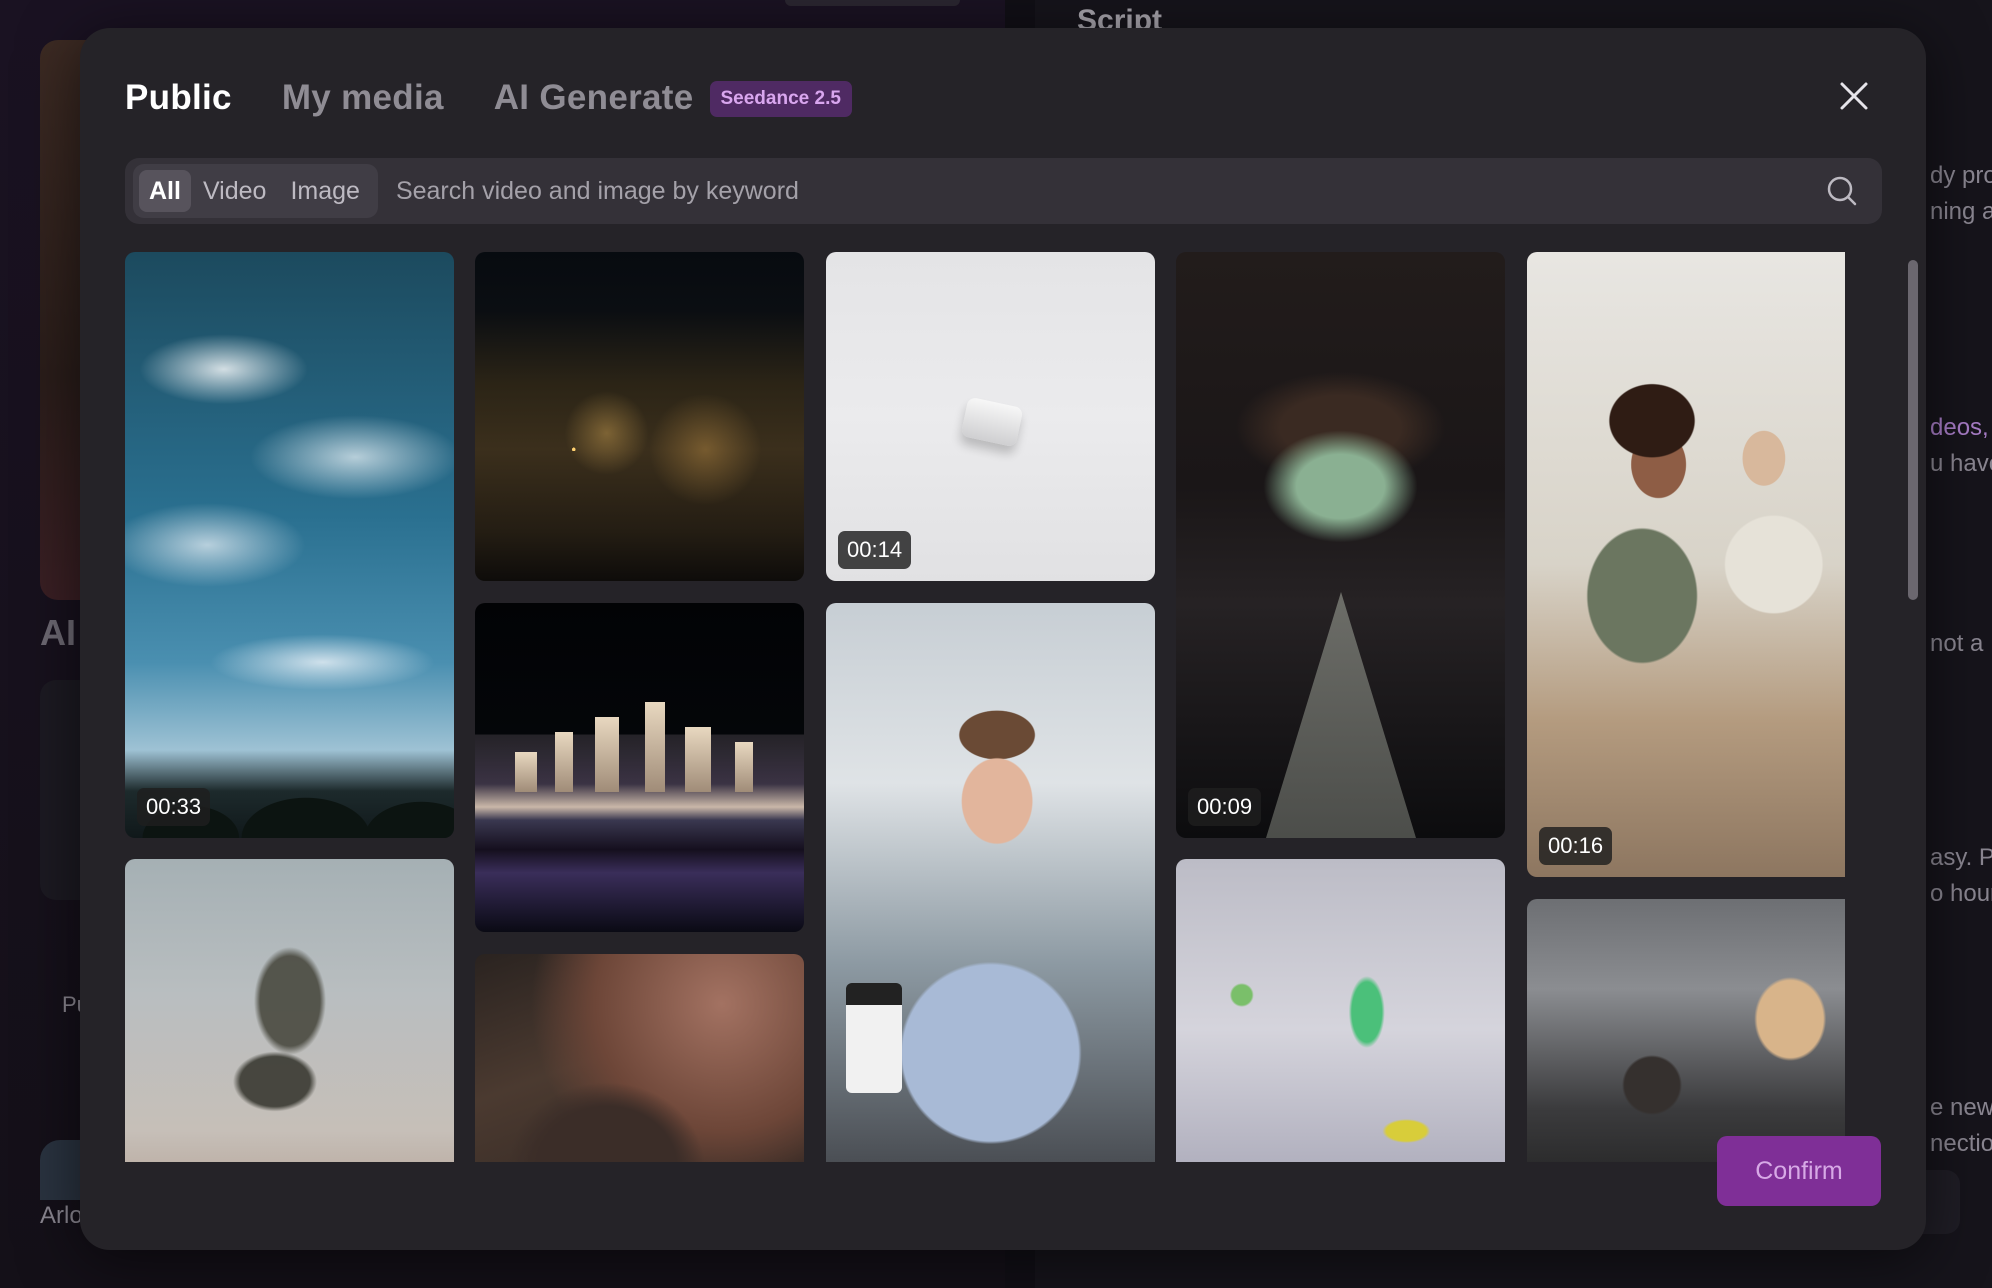 This screenshot has height=1288, width=1992. What do you see at coordinates (60, 1170) in the screenshot?
I see `avatar` at bounding box center [60, 1170].